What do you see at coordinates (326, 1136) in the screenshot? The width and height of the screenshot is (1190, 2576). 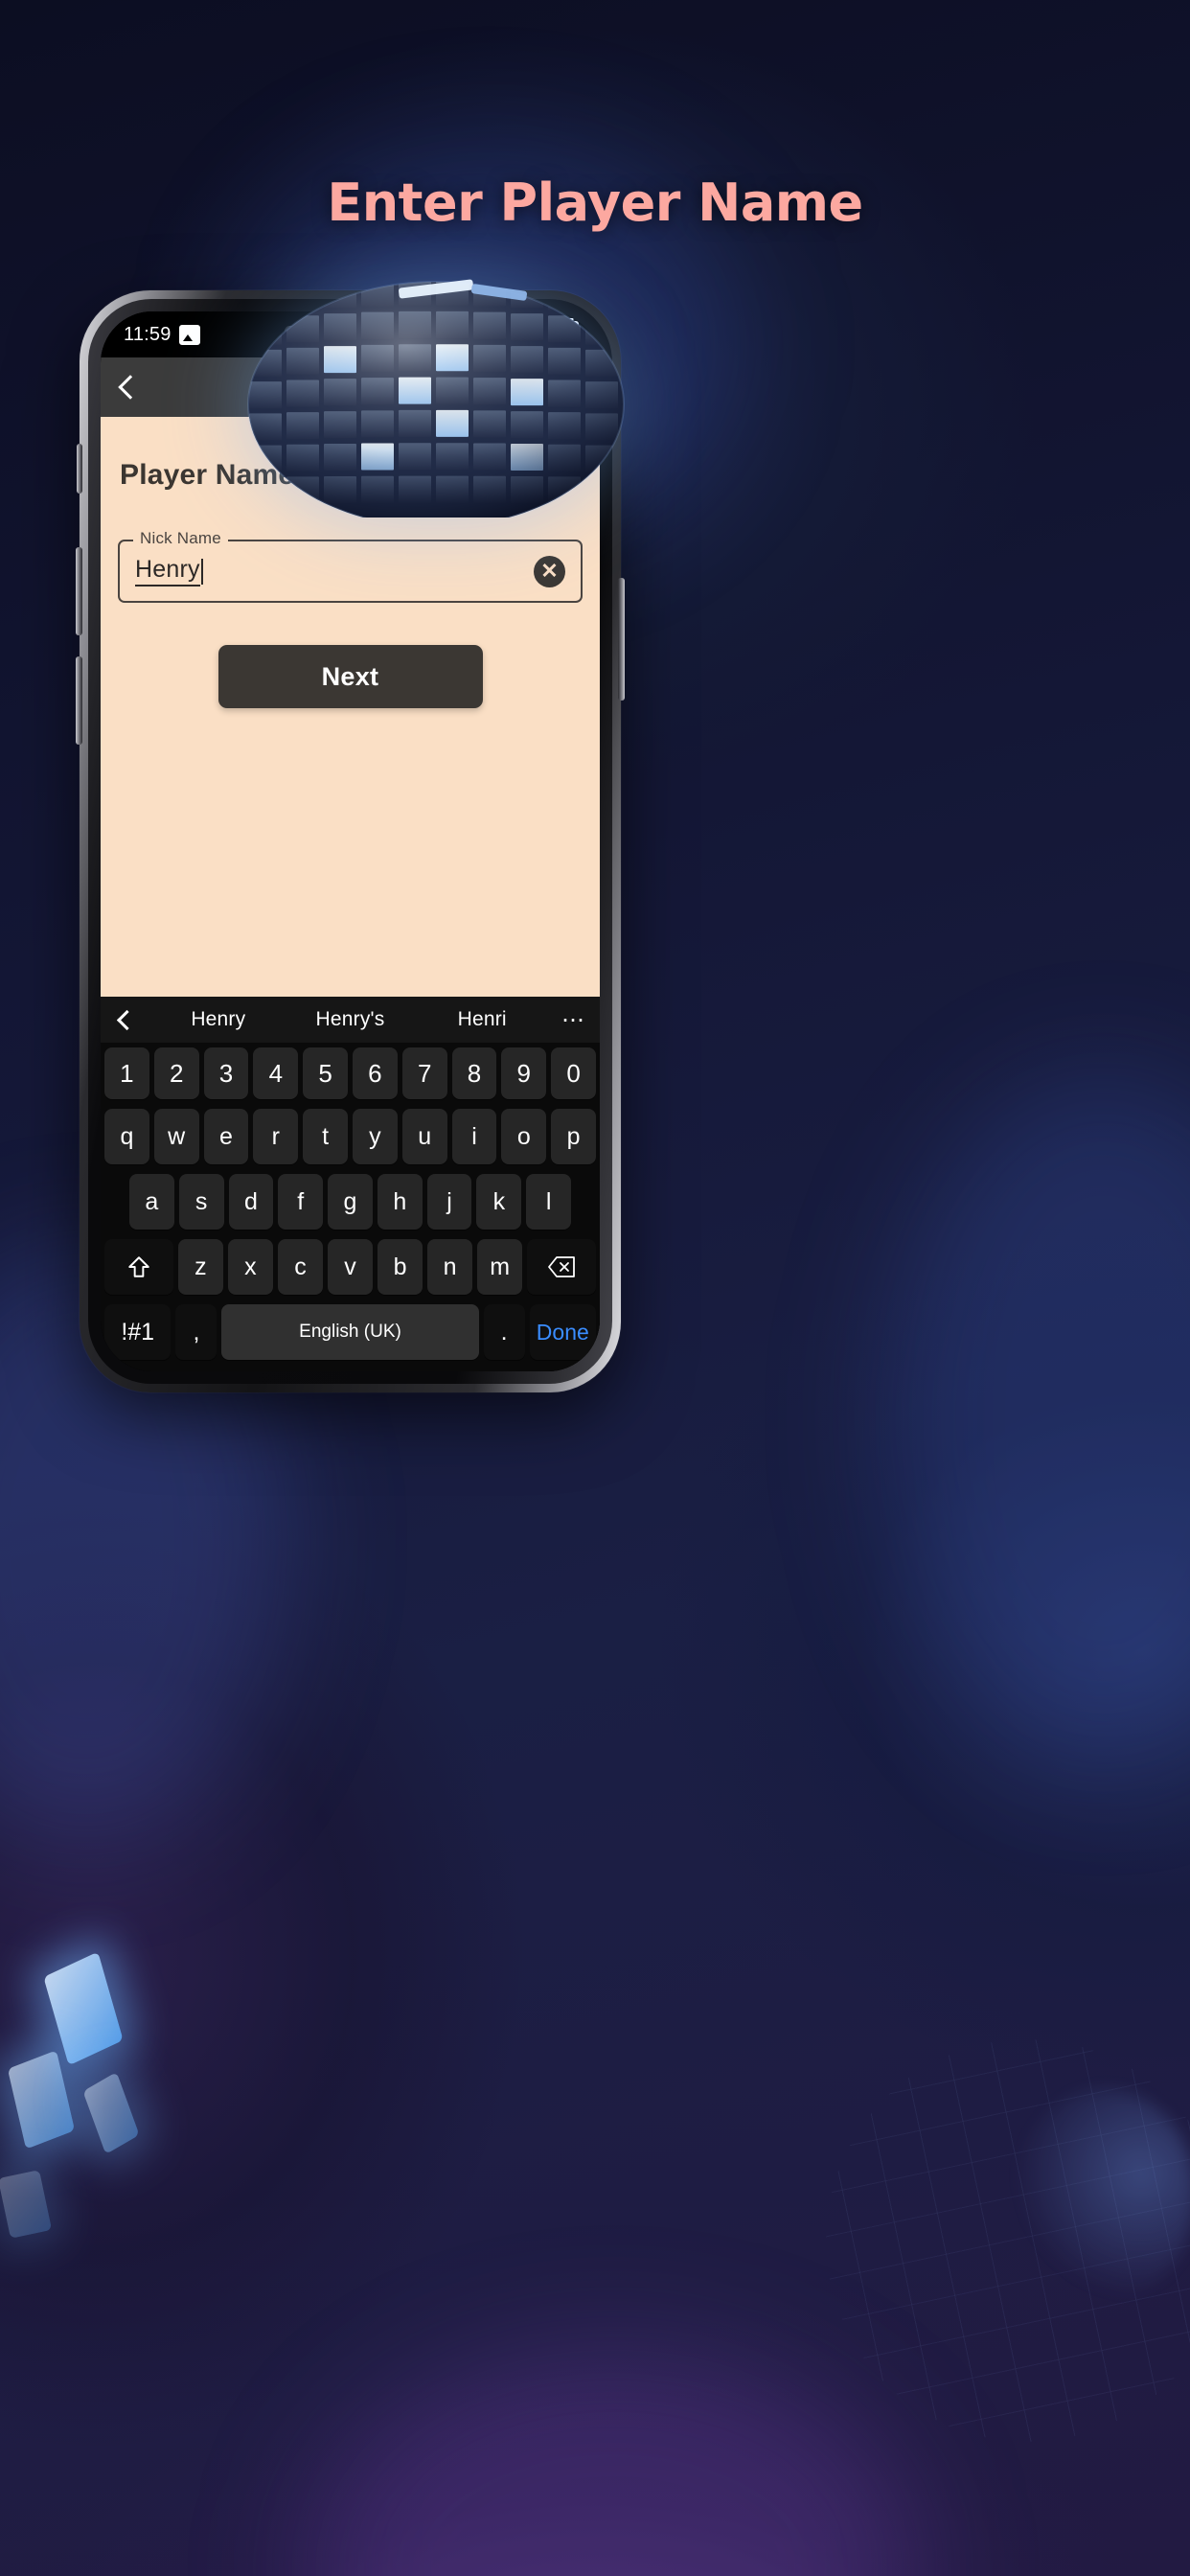 I see `key-t: t` at bounding box center [326, 1136].